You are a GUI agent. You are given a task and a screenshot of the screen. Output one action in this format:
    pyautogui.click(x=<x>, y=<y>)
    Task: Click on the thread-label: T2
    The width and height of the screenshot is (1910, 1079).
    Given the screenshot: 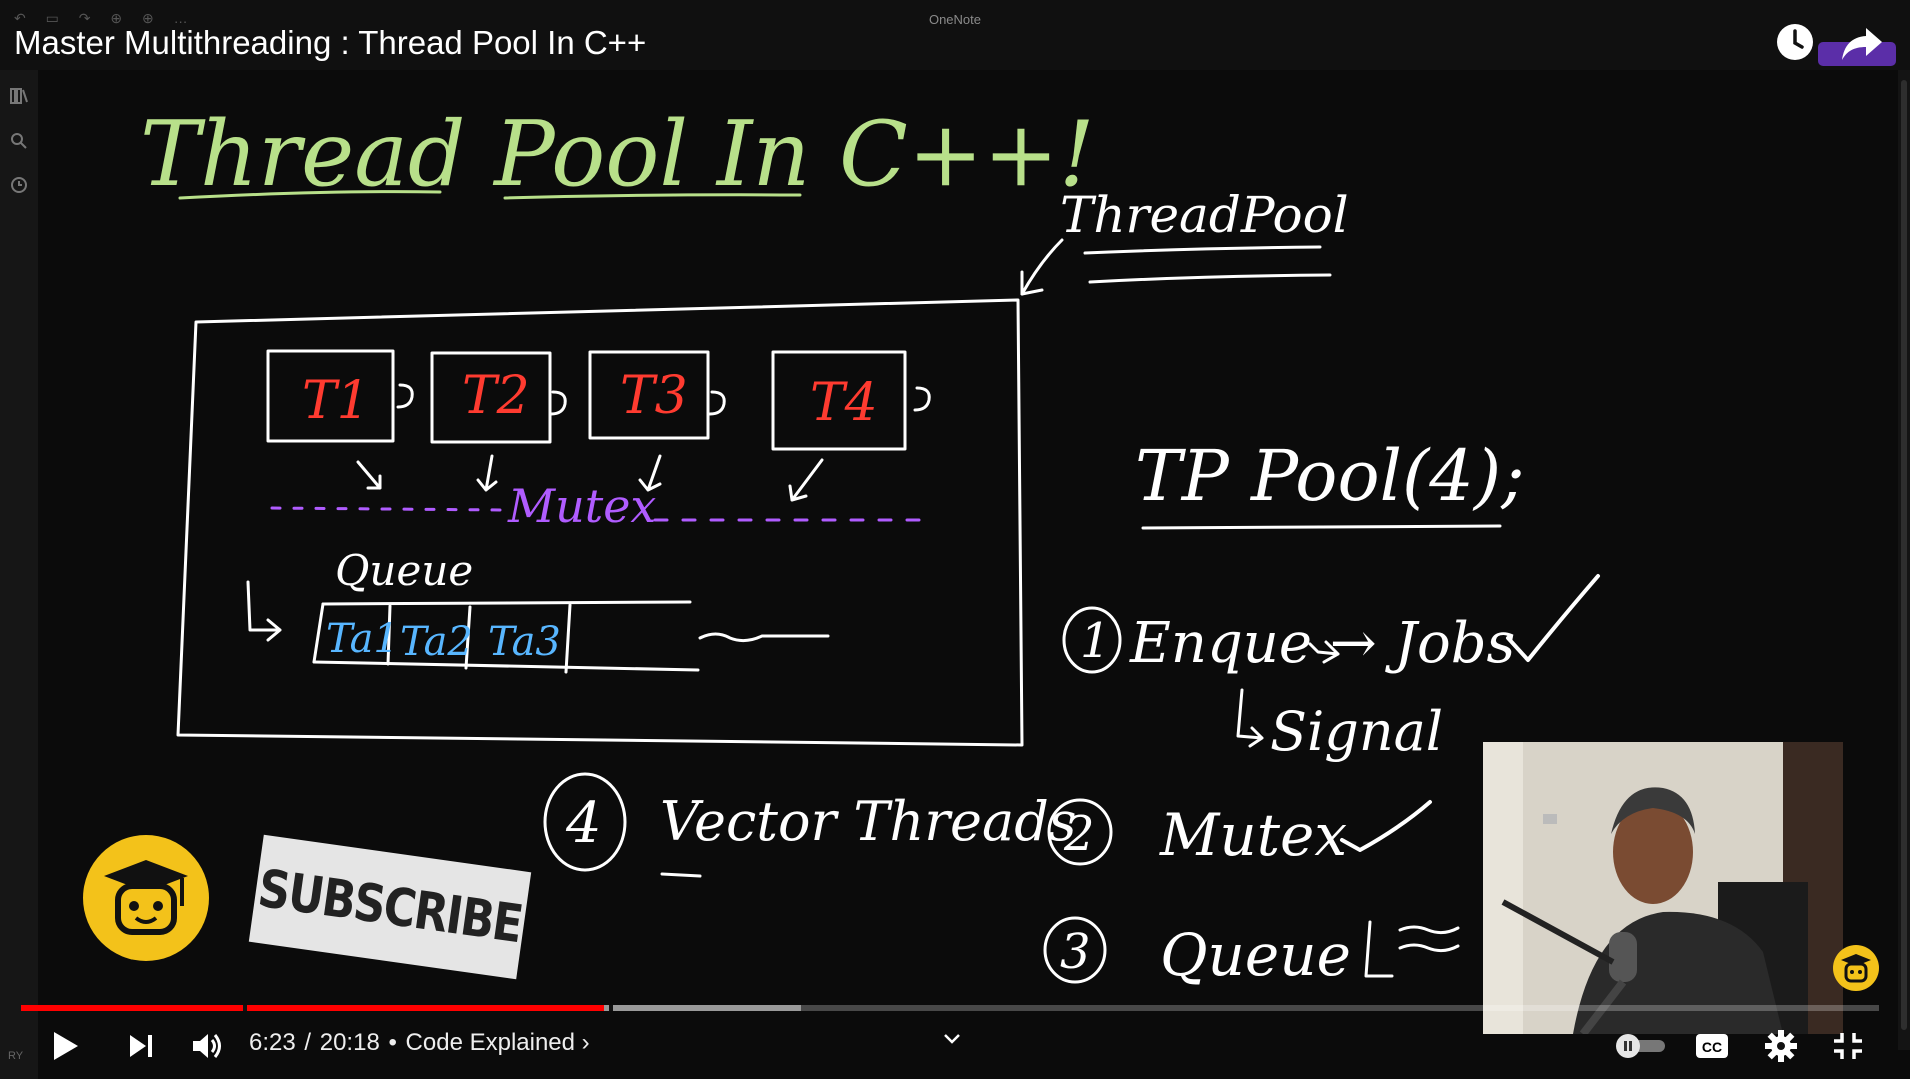 What is the action you would take?
    pyautogui.click(x=496, y=396)
    